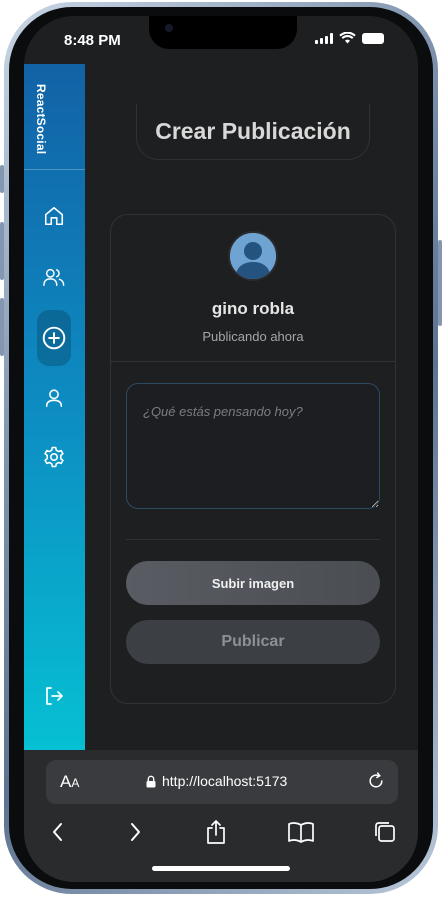 The height and width of the screenshot is (898, 442). Describe the element at coordinates (253, 446) in the screenshot. I see `post-textarea` at that location.